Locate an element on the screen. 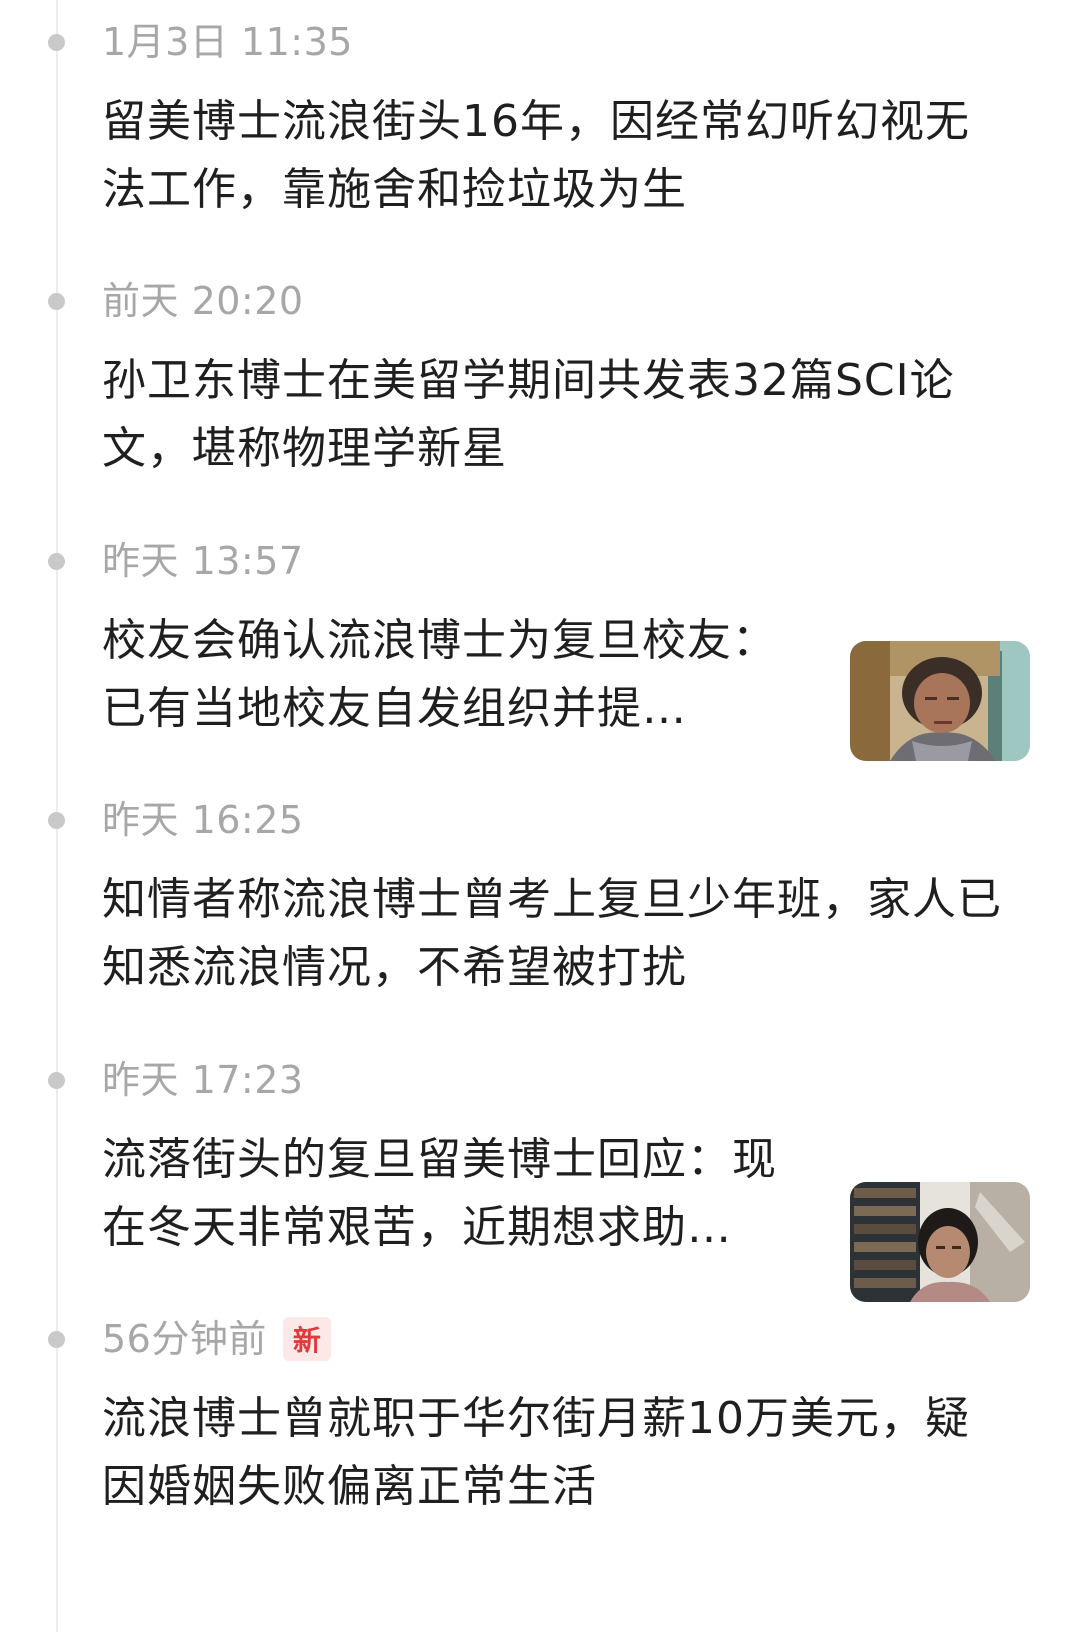  news-headline: 孙卫东博士在美留学期间共发表32篇SCI论文，堪称物理学新星 is located at coordinates (552, 415).